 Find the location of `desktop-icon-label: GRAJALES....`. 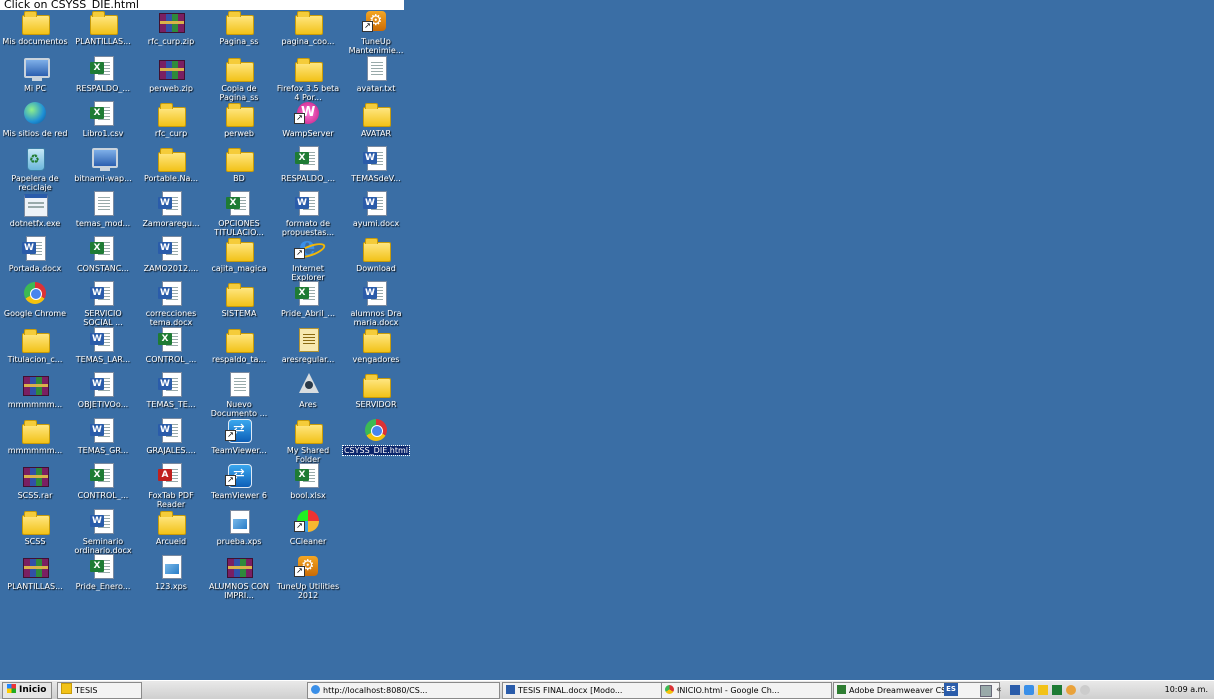

desktop-icon-label: GRAJALES.... is located at coordinates (171, 450).